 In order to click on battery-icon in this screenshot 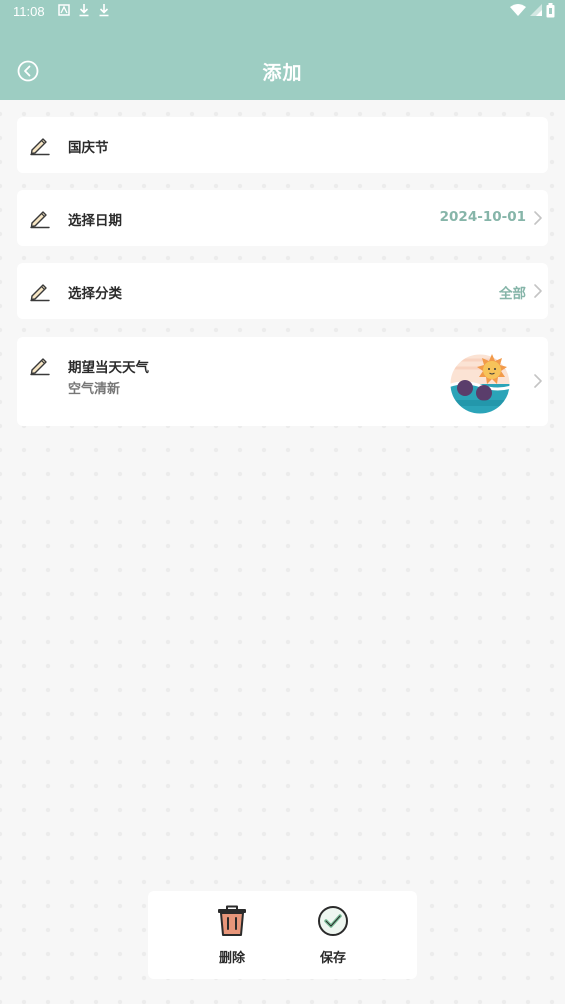, I will do `click(550, 10)`.